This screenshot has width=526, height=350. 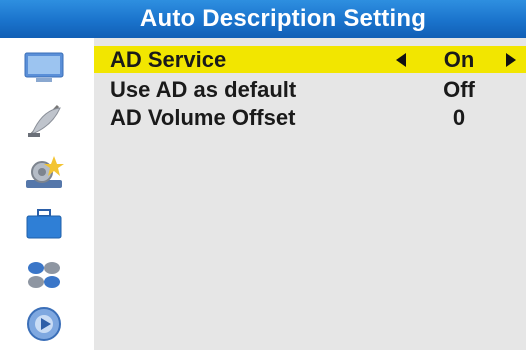 What do you see at coordinates (44, 224) in the screenshot?
I see `briefcase-icon` at bounding box center [44, 224].